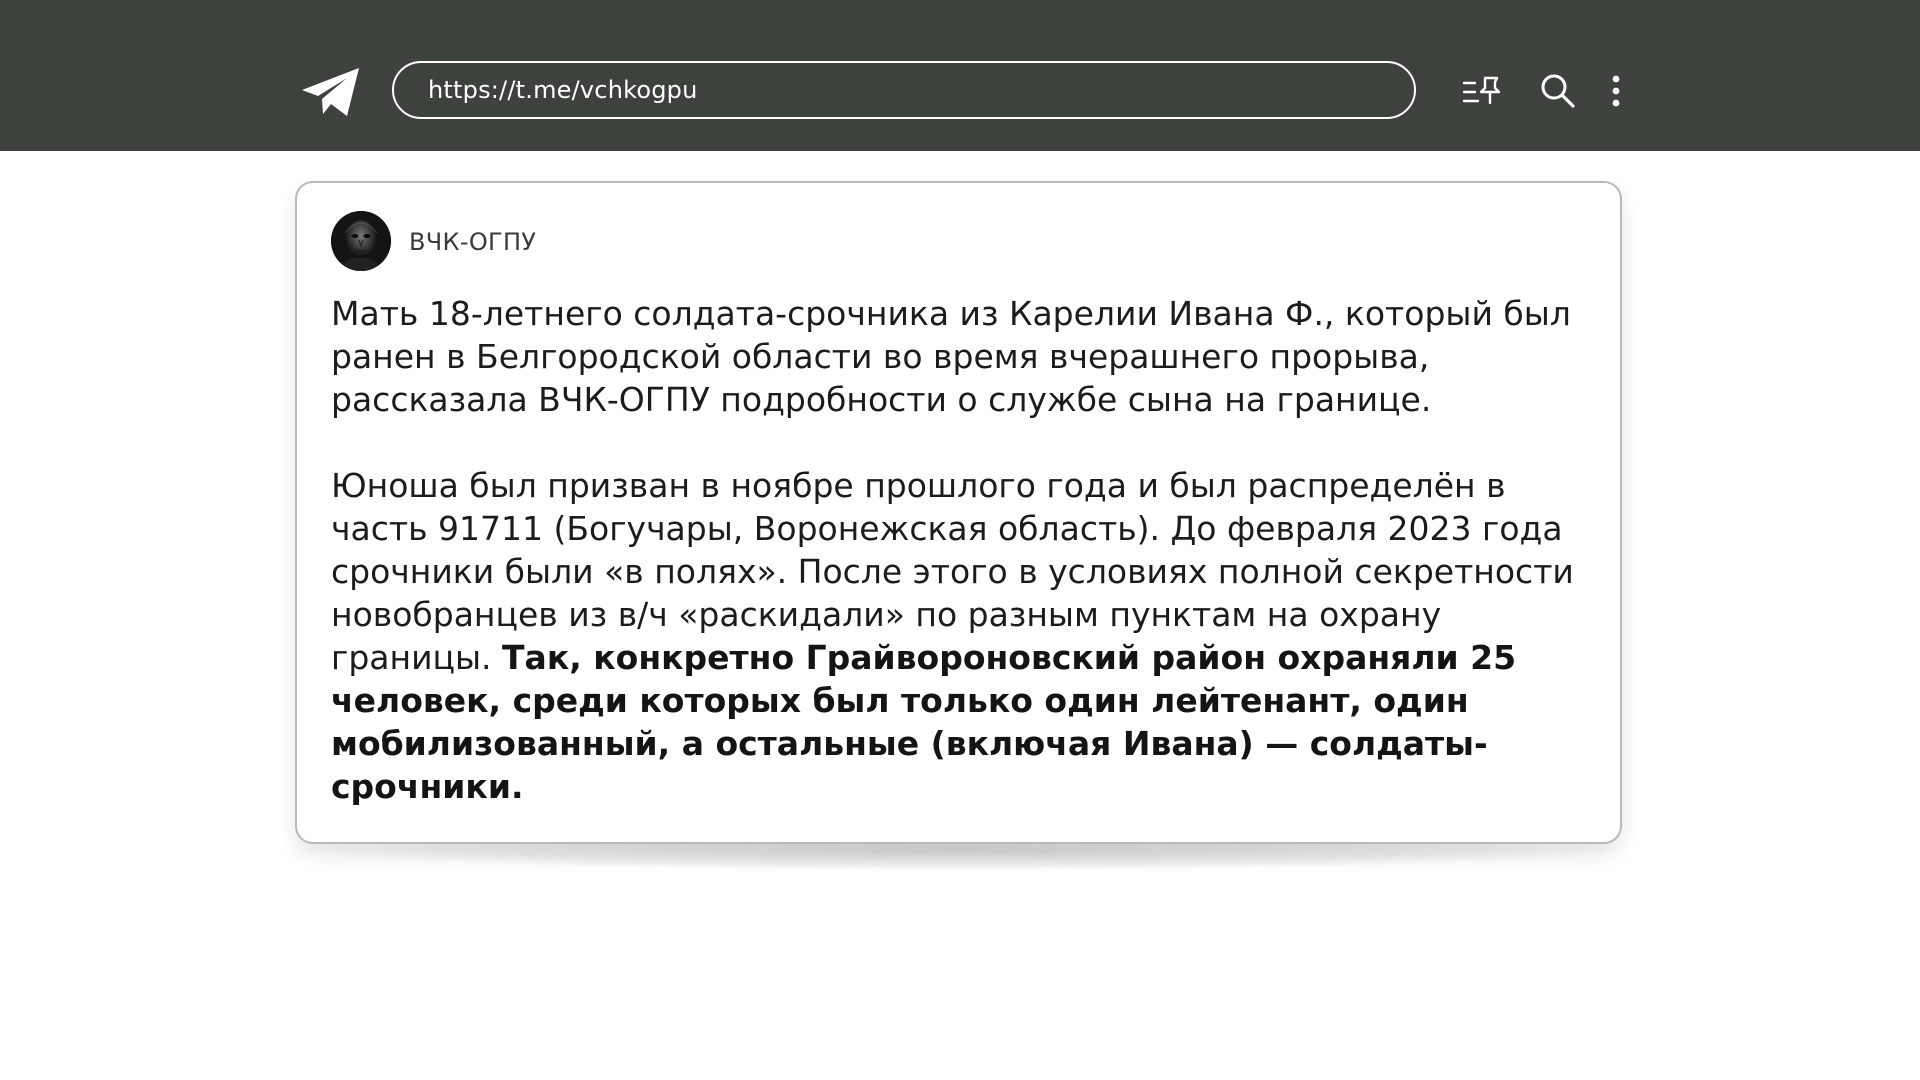  What do you see at coordinates (563, 90) in the screenshot?
I see `url-text: https://t.me/vchkogpu` at bounding box center [563, 90].